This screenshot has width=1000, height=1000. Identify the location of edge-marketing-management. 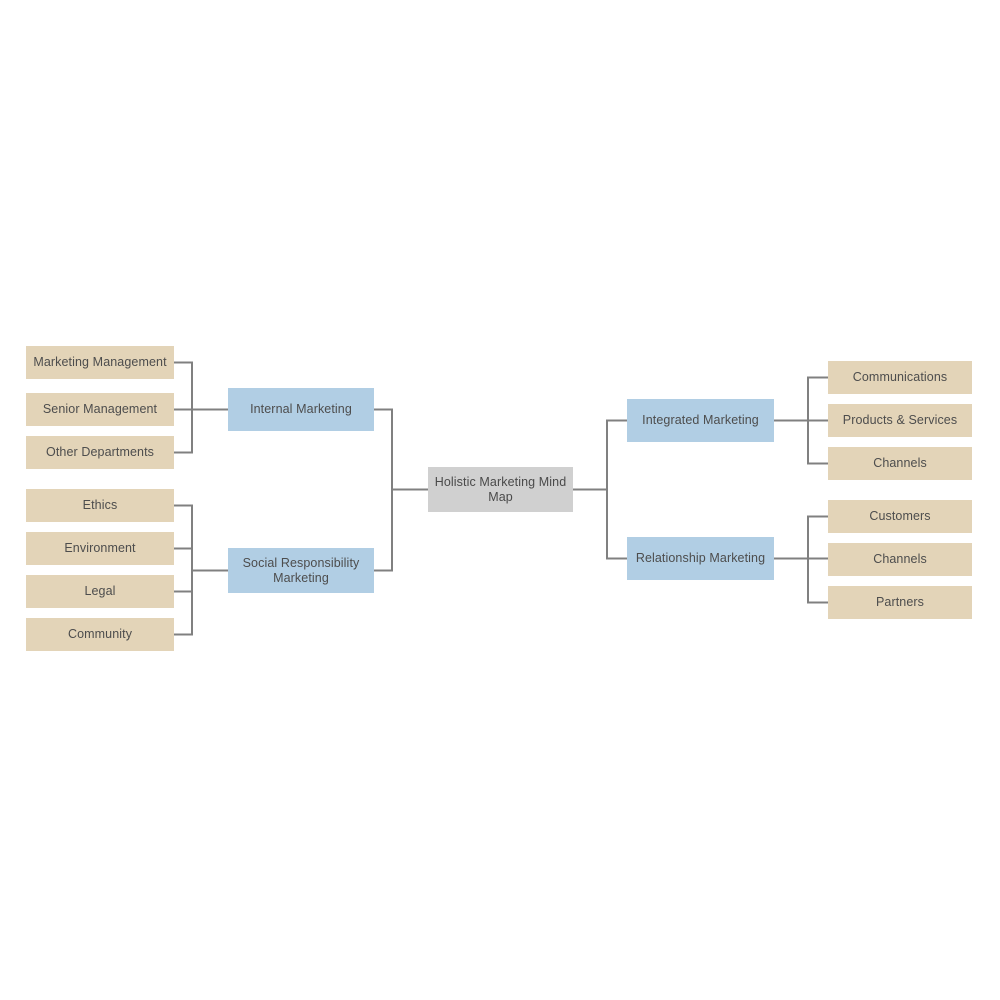
(201, 386).